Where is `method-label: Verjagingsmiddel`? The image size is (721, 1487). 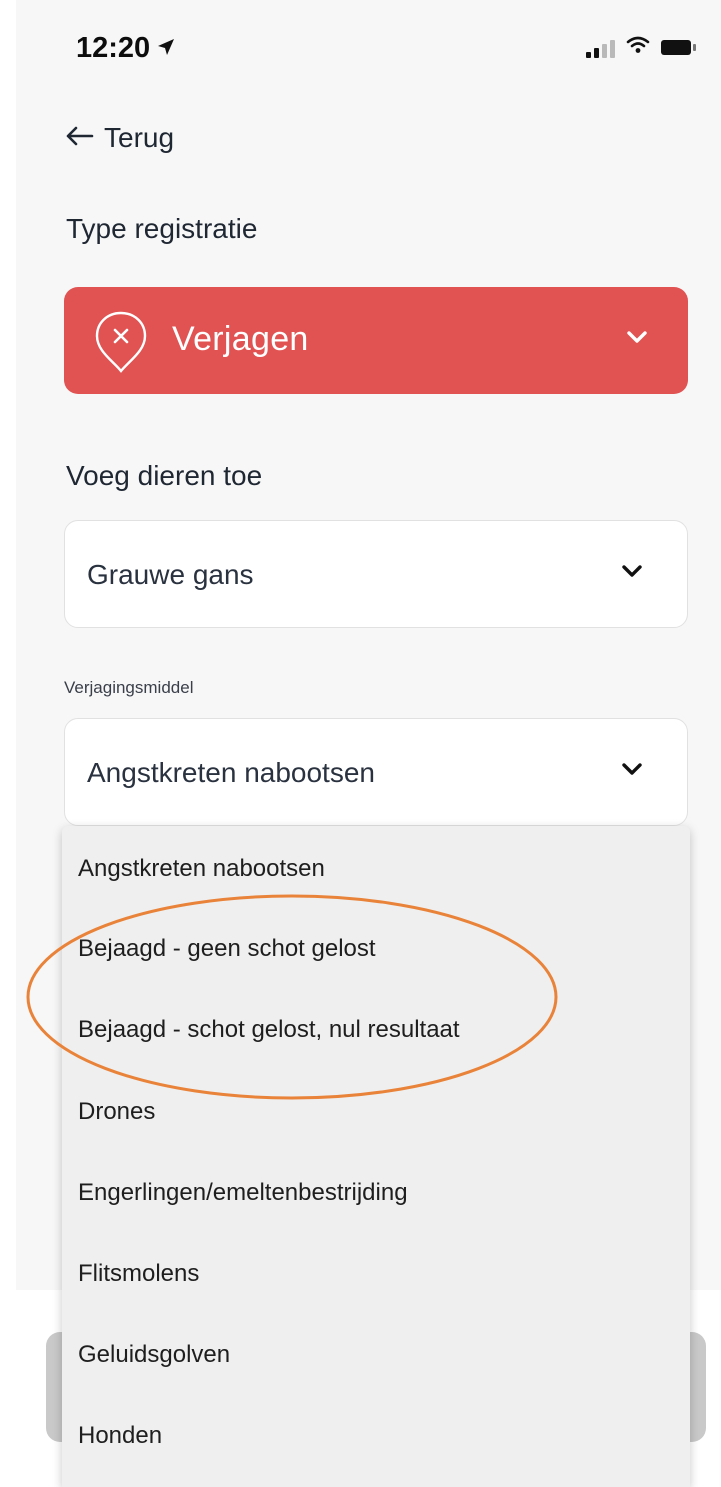
method-label: Verjagingsmiddel is located at coordinates (129, 687).